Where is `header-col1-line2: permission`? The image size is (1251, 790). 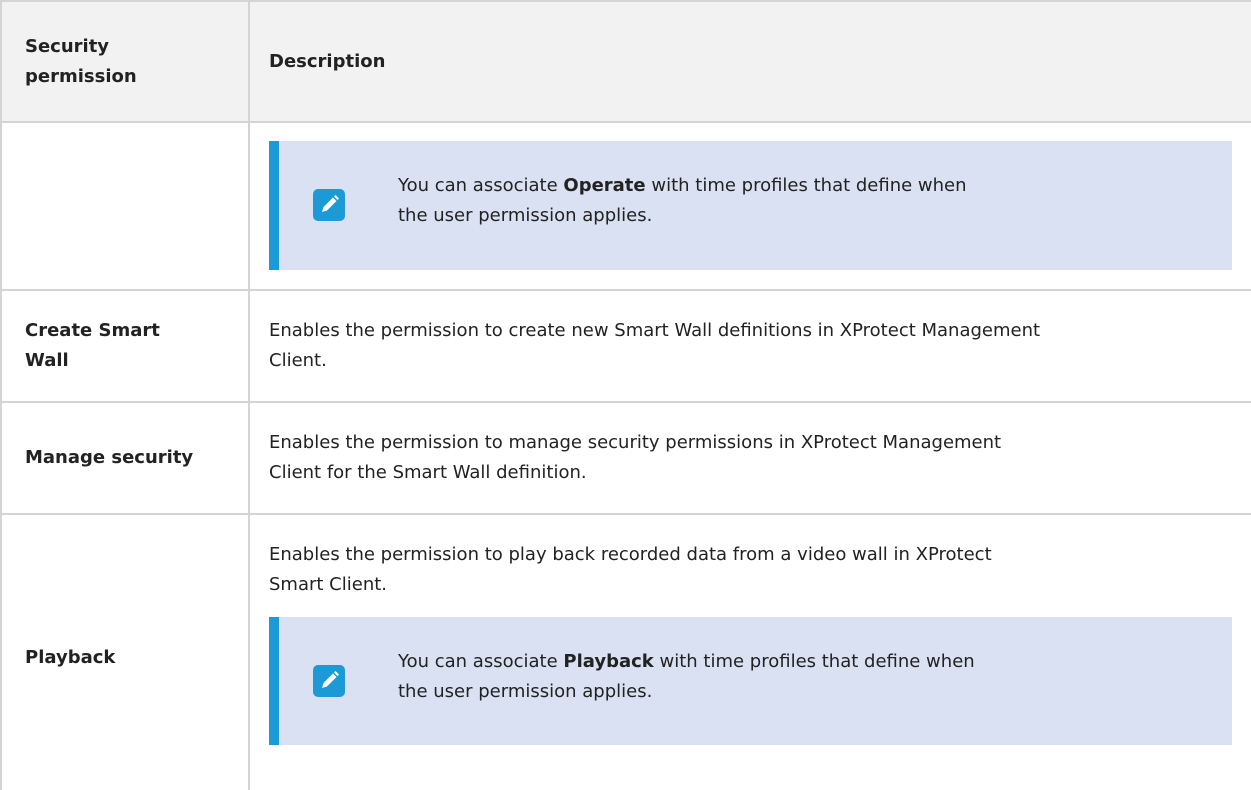
header-col1-line2: permission is located at coordinates (81, 76).